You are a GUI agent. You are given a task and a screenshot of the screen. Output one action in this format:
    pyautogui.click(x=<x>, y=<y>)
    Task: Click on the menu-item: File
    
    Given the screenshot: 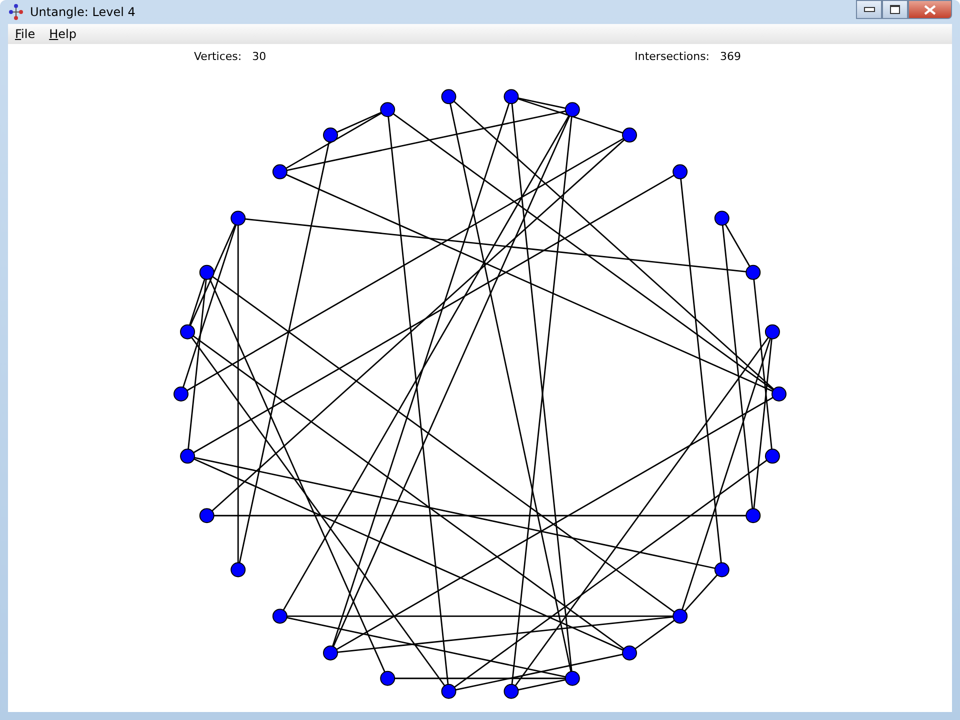 What is the action you would take?
    pyautogui.click(x=25, y=34)
    